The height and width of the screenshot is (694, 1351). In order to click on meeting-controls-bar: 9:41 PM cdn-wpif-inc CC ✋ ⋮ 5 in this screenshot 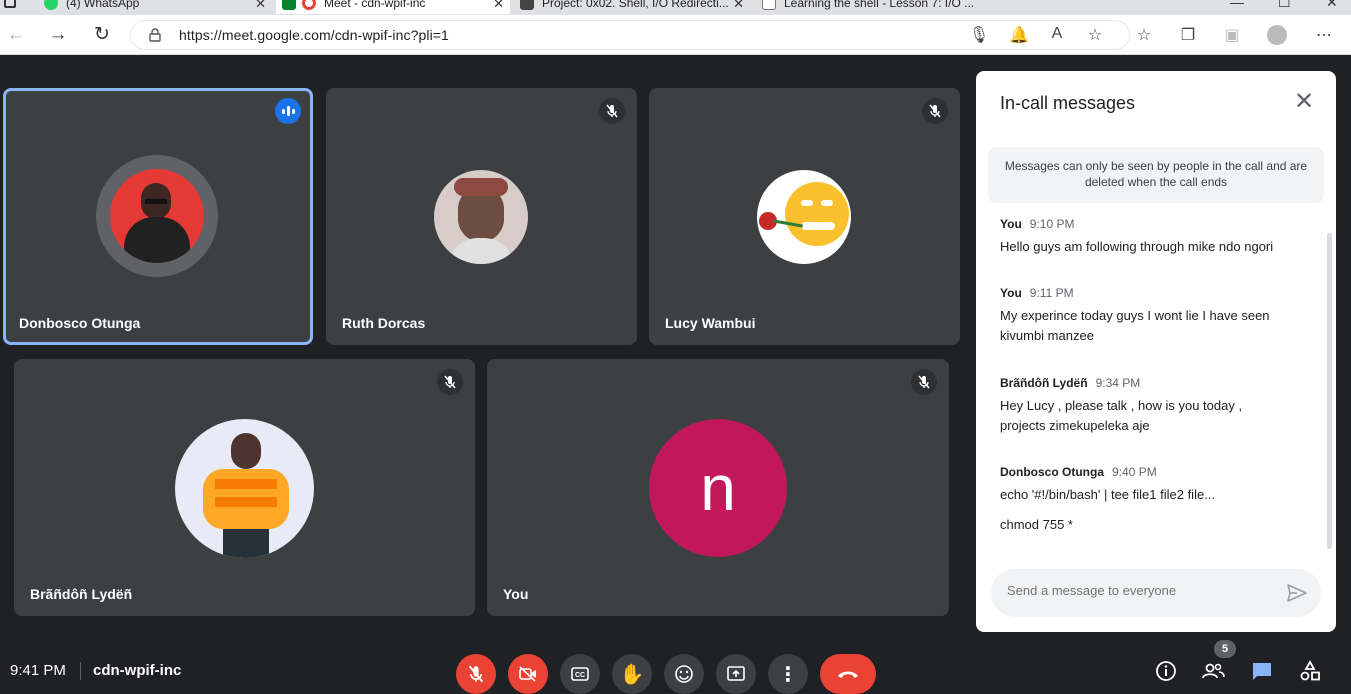, I will do `click(675, 667)`.